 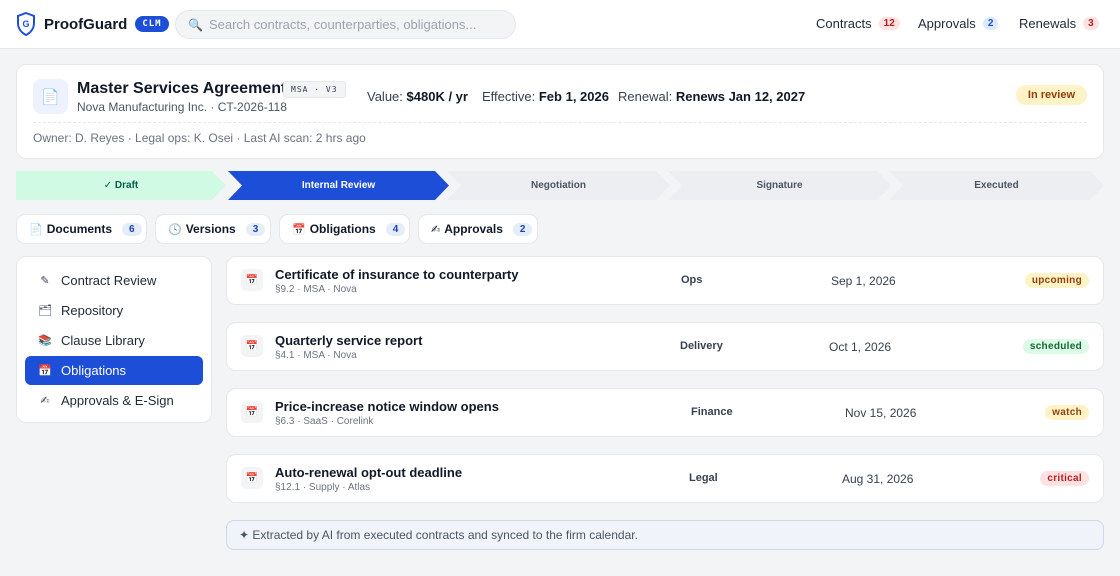 What do you see at coordinates (182, 107) in the screenshot?
I see `contract-subtitle: Nova Manufacturing Inc. · CT-2026-118` at bounding box center [182, 107].